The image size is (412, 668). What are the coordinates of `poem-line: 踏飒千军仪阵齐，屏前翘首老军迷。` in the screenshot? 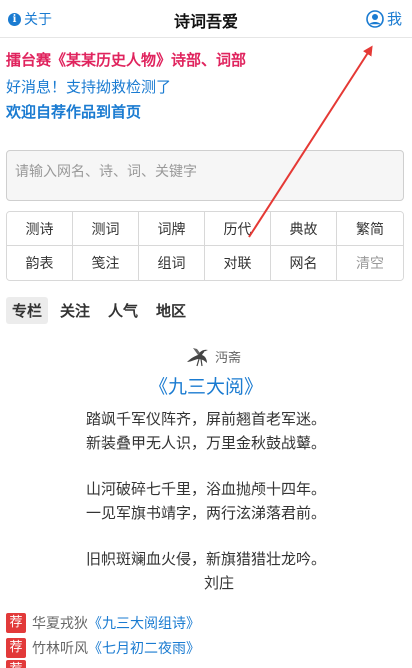 It's located at (205, 419).